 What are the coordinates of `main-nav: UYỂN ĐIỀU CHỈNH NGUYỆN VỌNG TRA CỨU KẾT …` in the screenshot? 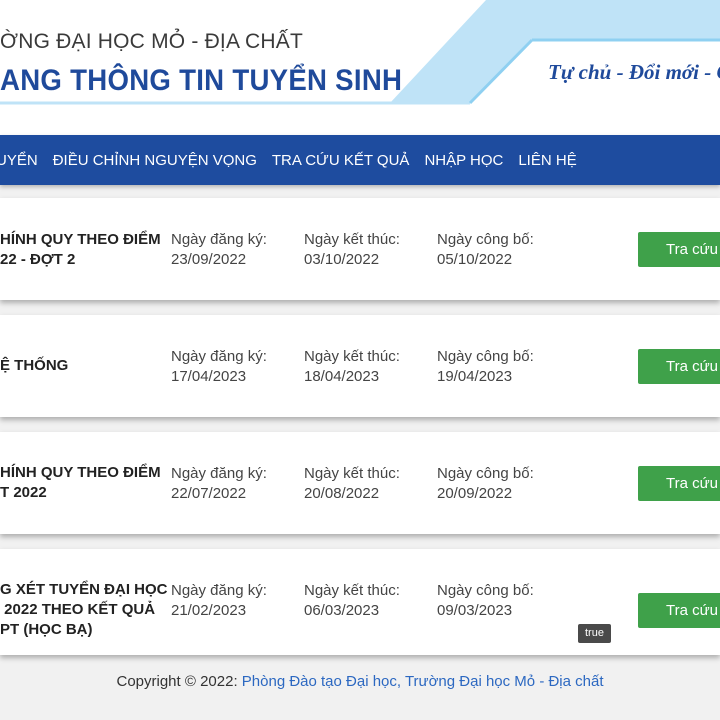 It's located at (360, 160).